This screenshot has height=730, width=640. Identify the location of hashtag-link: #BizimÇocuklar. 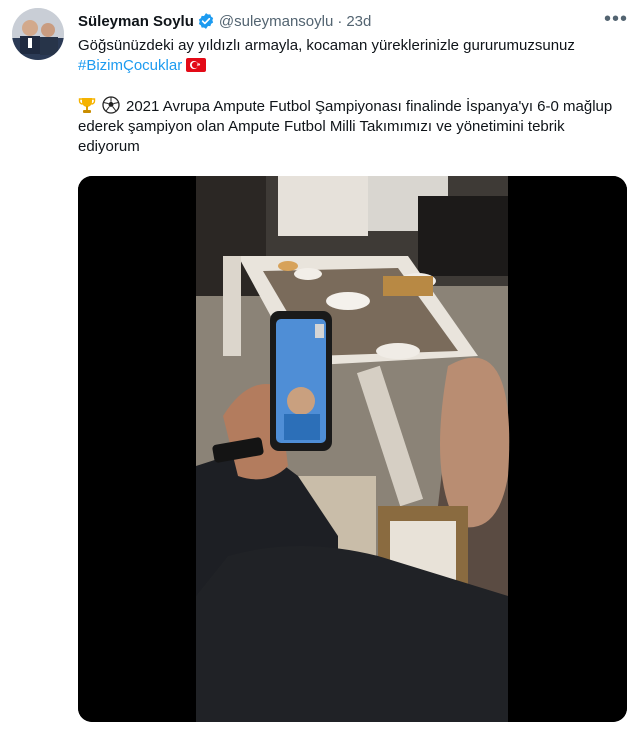
(130, 65).